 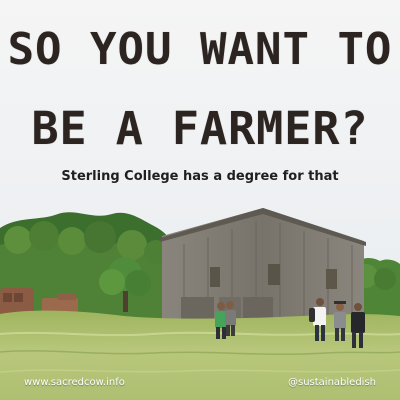 I want to click on social-handle: @sustainabledish, so click(x=331, y=382).